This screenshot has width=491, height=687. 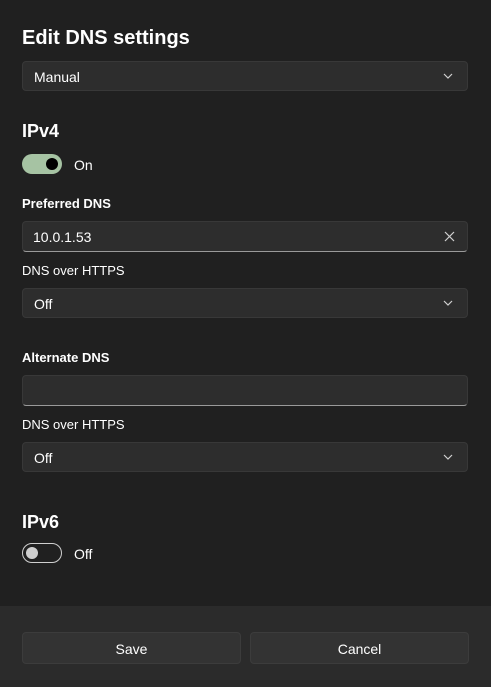 What do you see at coordinates (43, 304) in the screenshot?
I see `preferred-dns-https-value: Off` at bounding box center [43, 304].